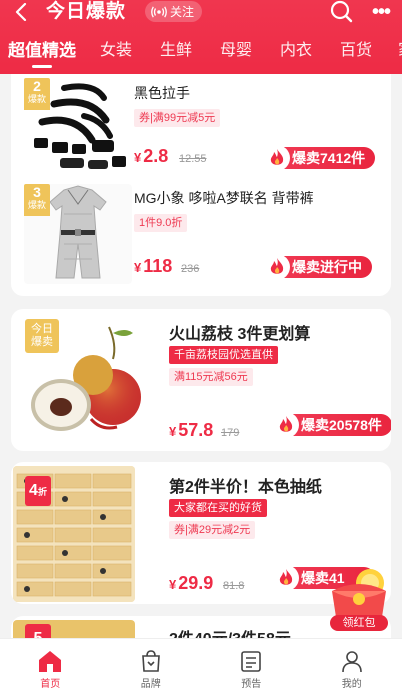  I want to click on product-name: 第2件半价！本色抽纸, so click(245, 487).